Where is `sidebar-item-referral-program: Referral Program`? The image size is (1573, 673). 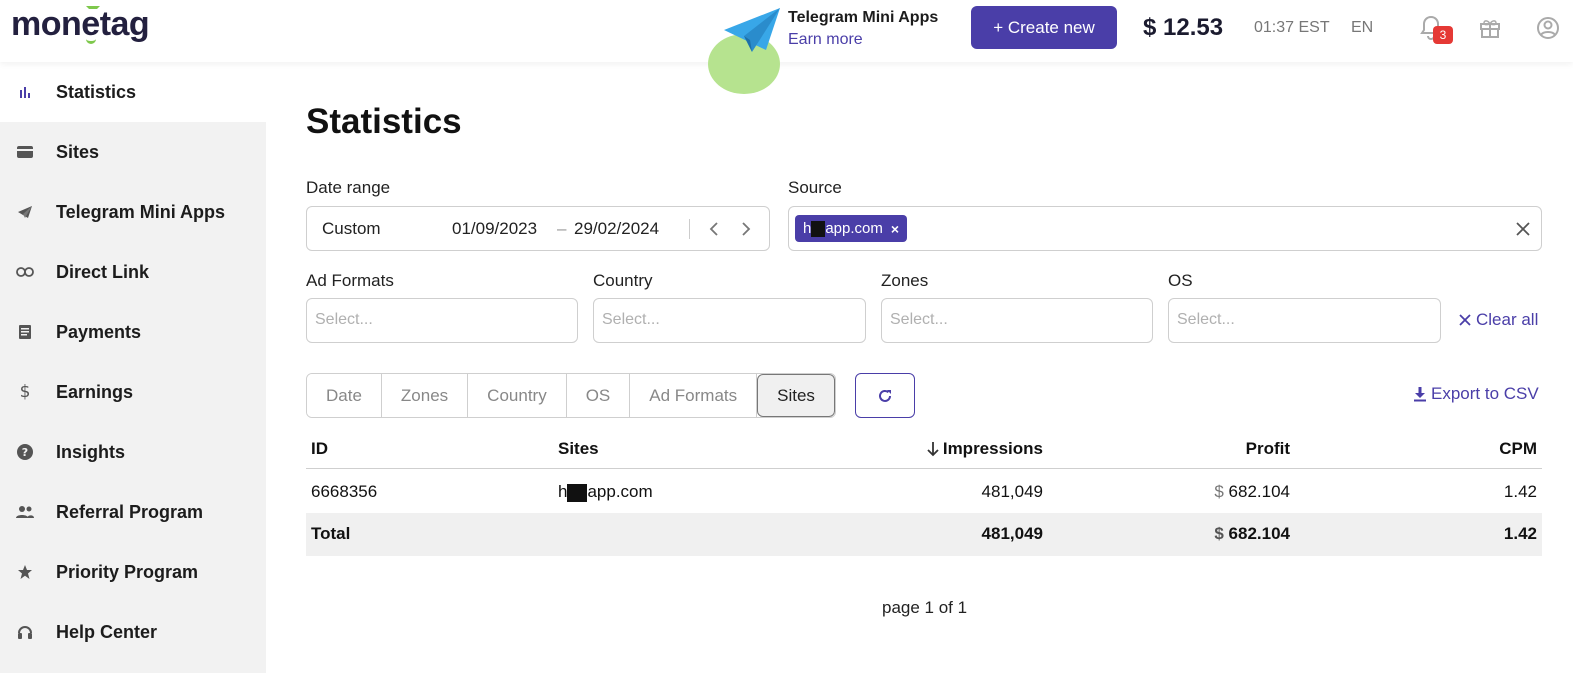 sidebar-item-referral-program: Referral Program is located at coordinates (133, 512).